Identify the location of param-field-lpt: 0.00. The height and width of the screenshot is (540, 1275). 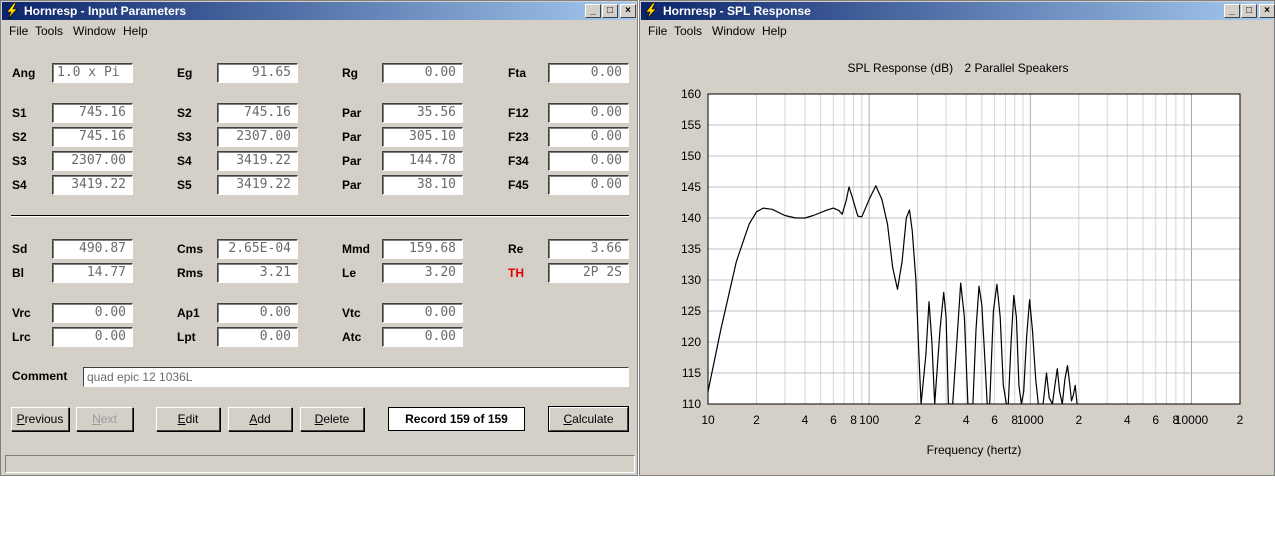
(257, 337).